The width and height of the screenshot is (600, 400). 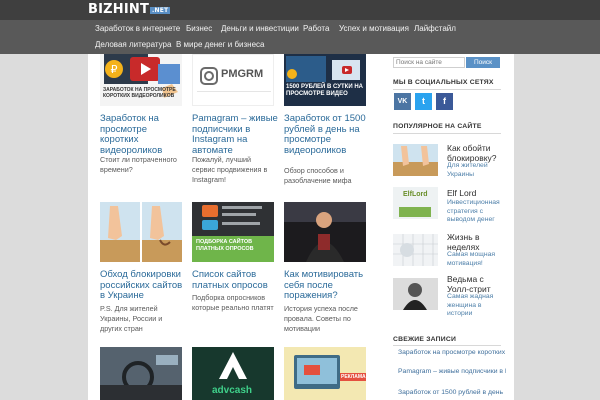 I want to click on nav-item-business: Бизнес, so click(x=199, y=28).